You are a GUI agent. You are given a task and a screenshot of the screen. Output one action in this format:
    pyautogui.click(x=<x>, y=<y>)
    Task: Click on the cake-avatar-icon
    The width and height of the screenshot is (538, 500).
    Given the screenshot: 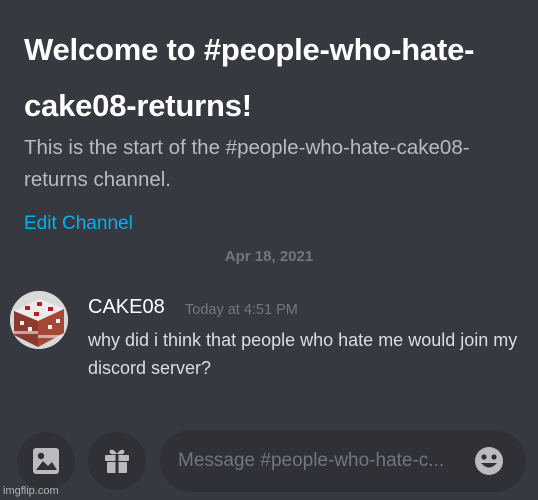 What is the action you would take?
    pyautogui.click(x=39, y=320)
    